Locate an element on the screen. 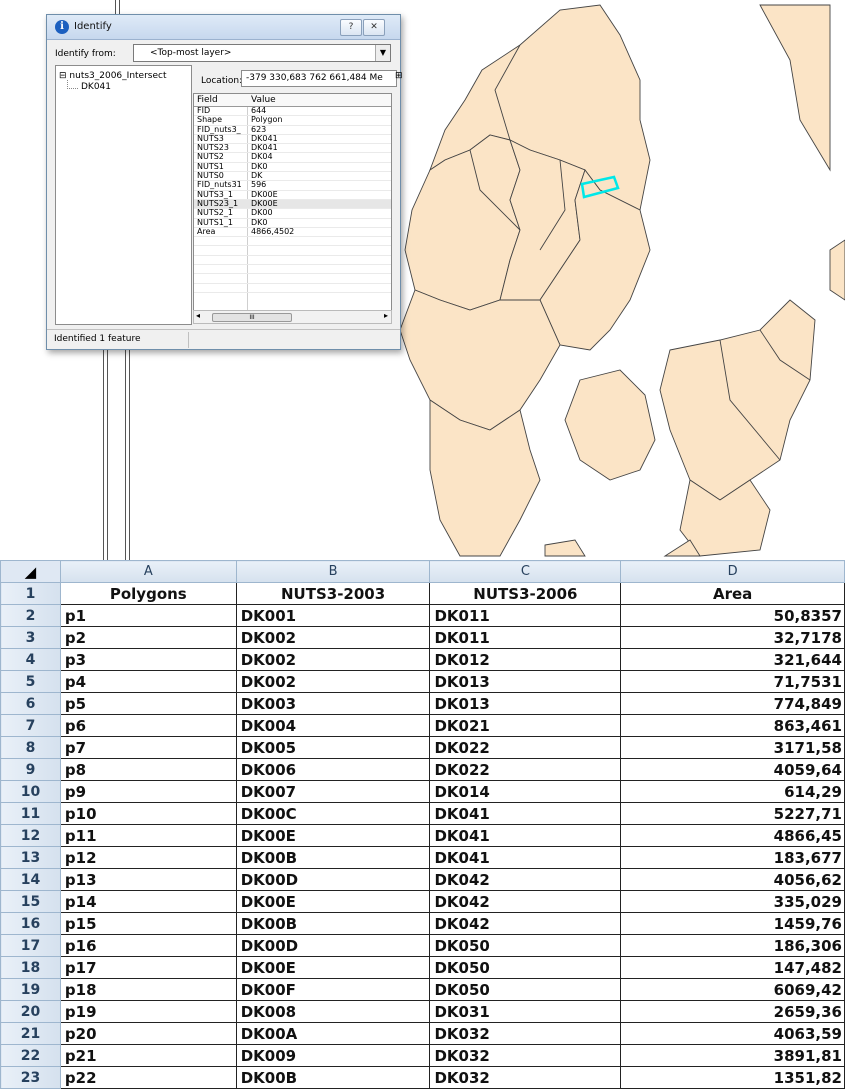  grid-row: Area 4866,4502 is located at coordinates (292, 232).